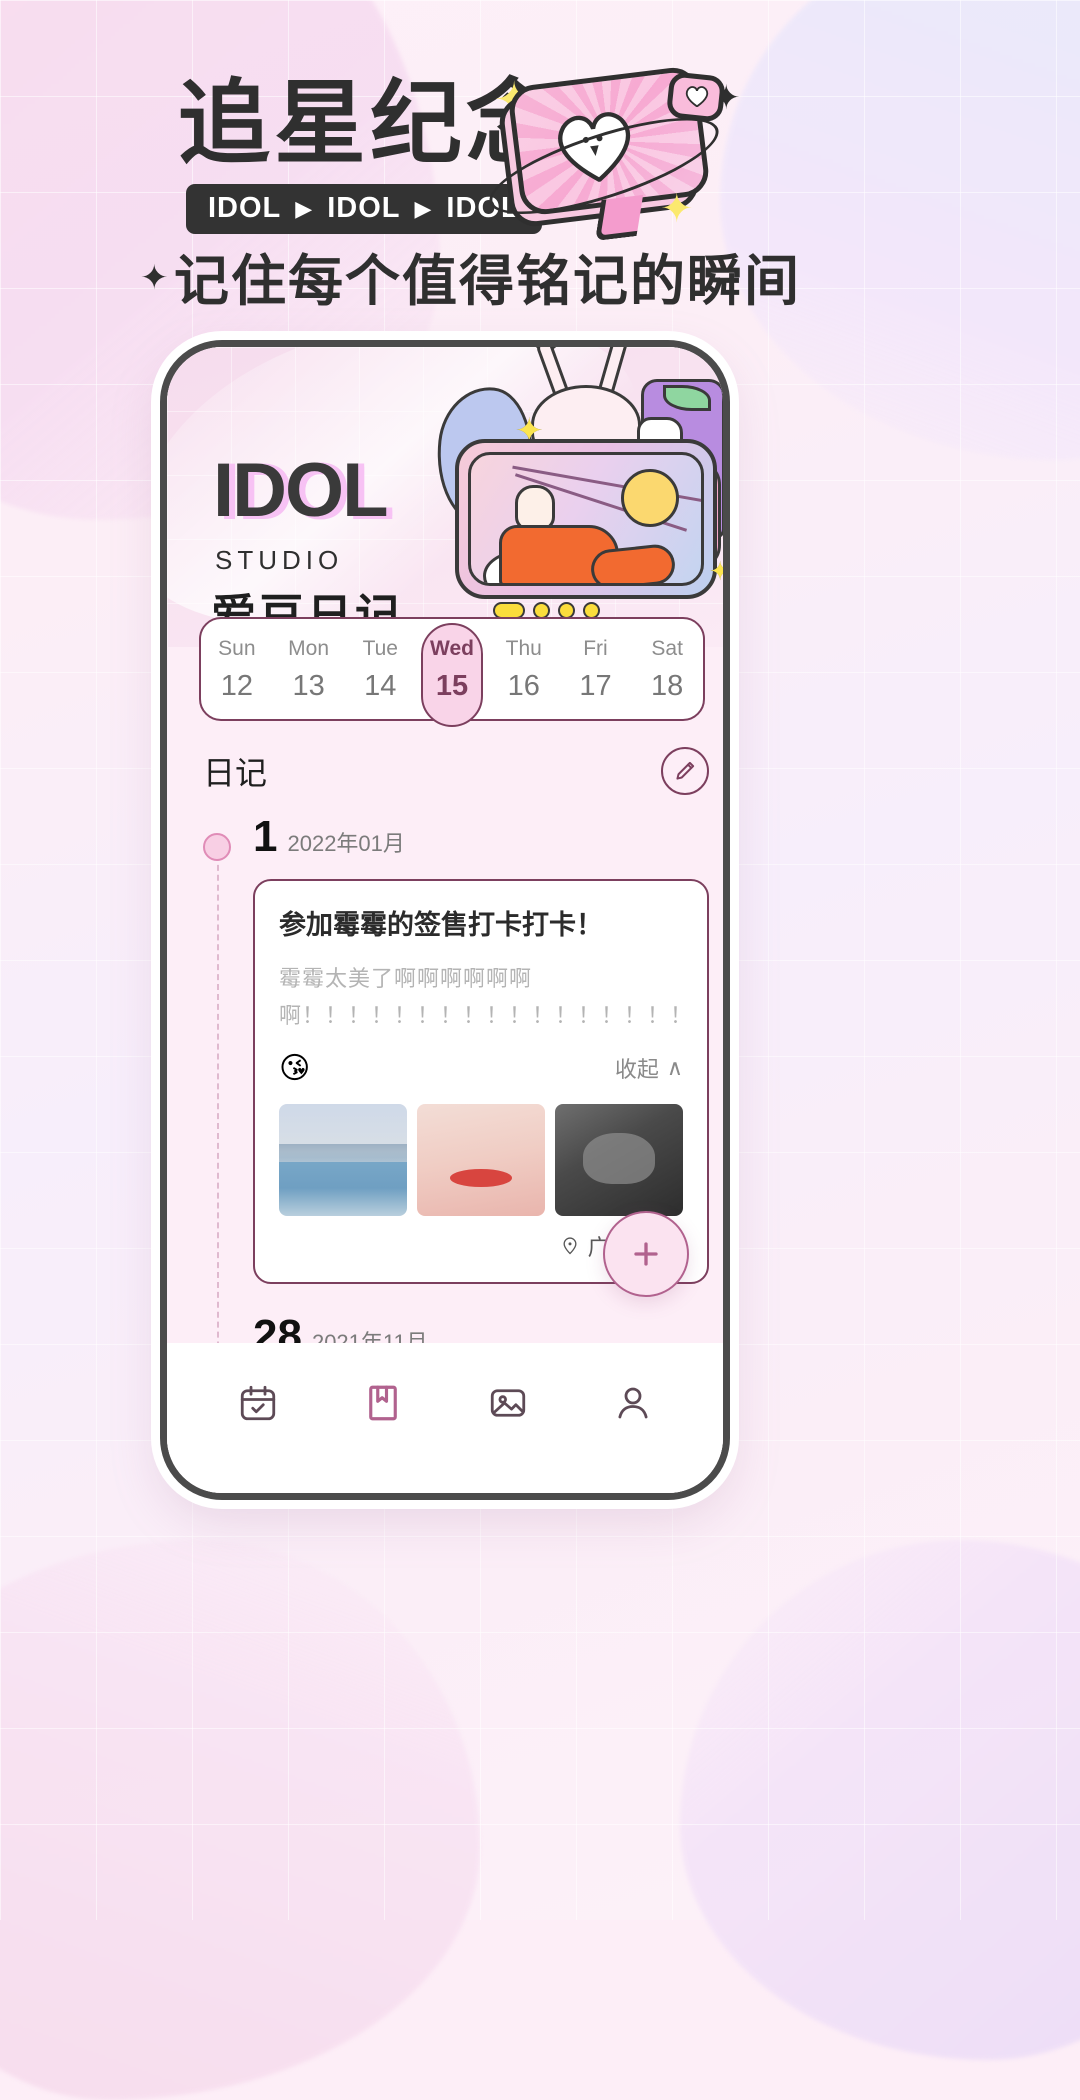 This screenshot has width=1080, height=2100. I want to click on week-day-name: Fri, so click(595, 648).